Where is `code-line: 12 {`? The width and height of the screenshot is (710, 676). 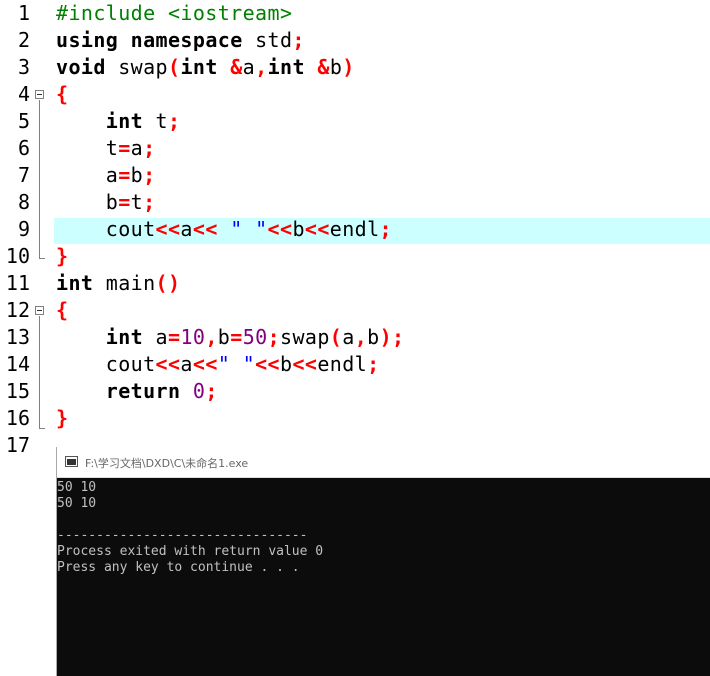
code-line: 12 { is located at coordinates (355, 310).